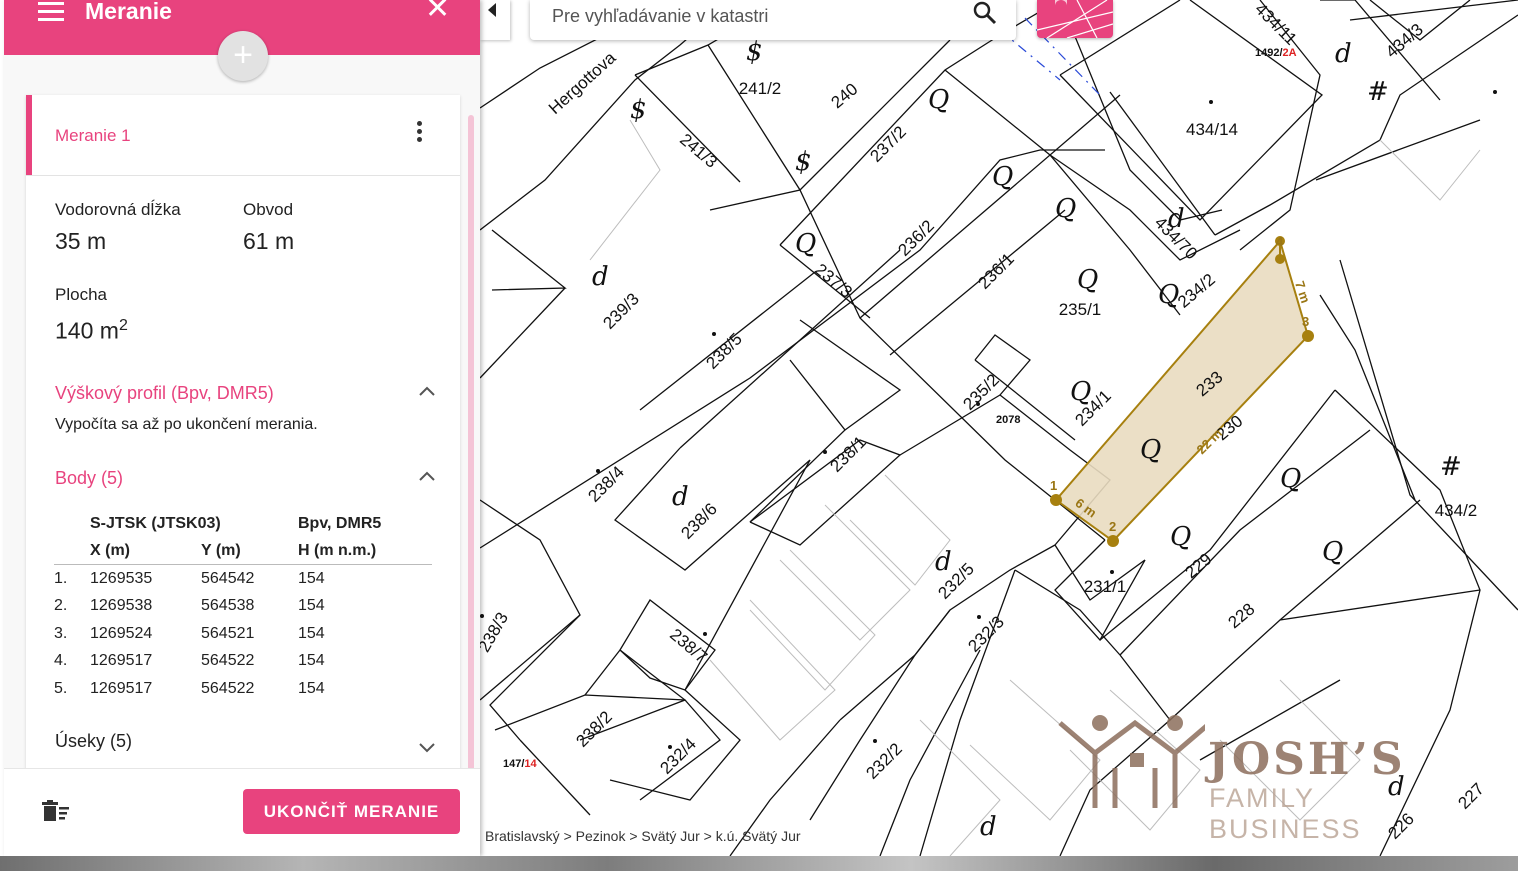 The image size is (1518, 871). Describe the element at coordinates (29, 135) in the screenshot. I see `card-accent` at that location.